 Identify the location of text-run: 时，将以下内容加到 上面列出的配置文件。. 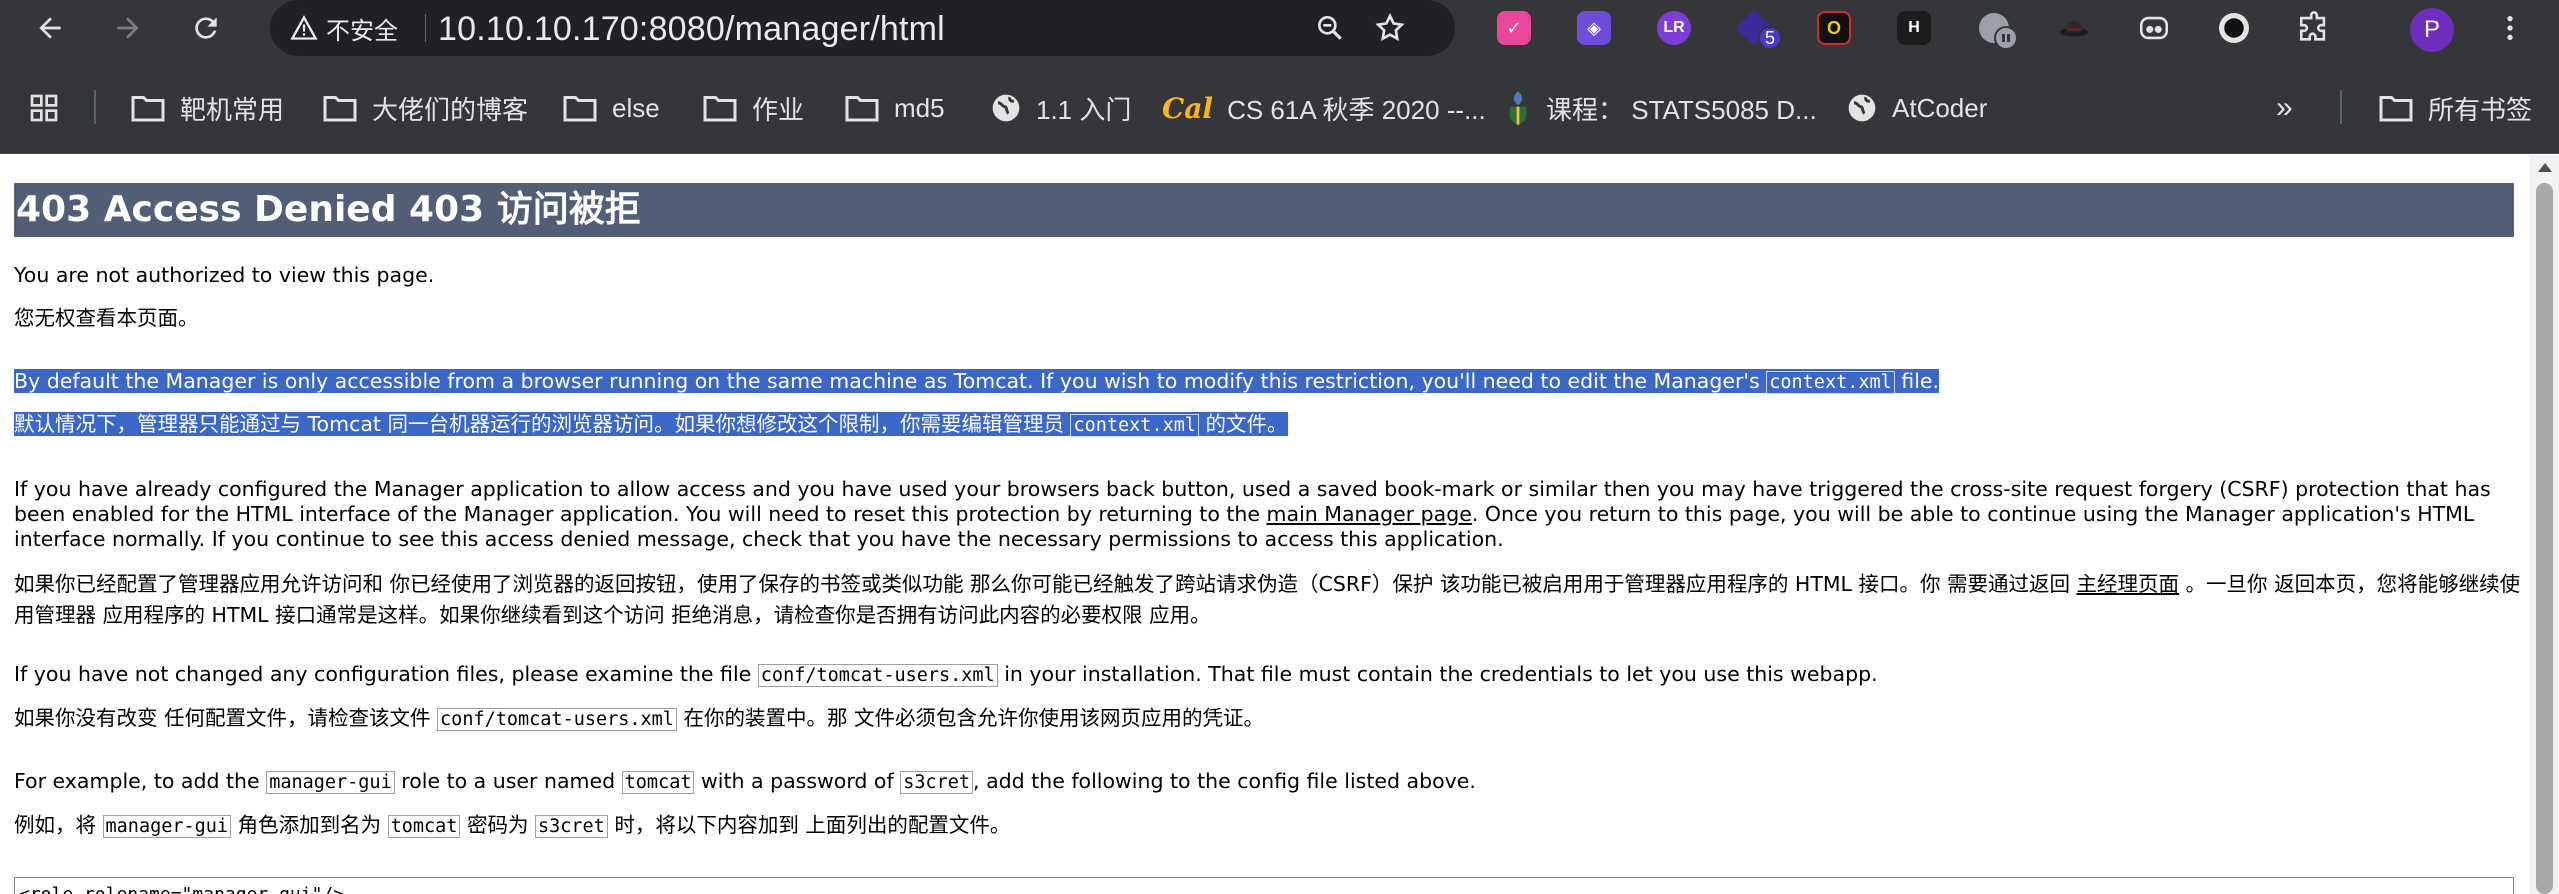
(809, 825).